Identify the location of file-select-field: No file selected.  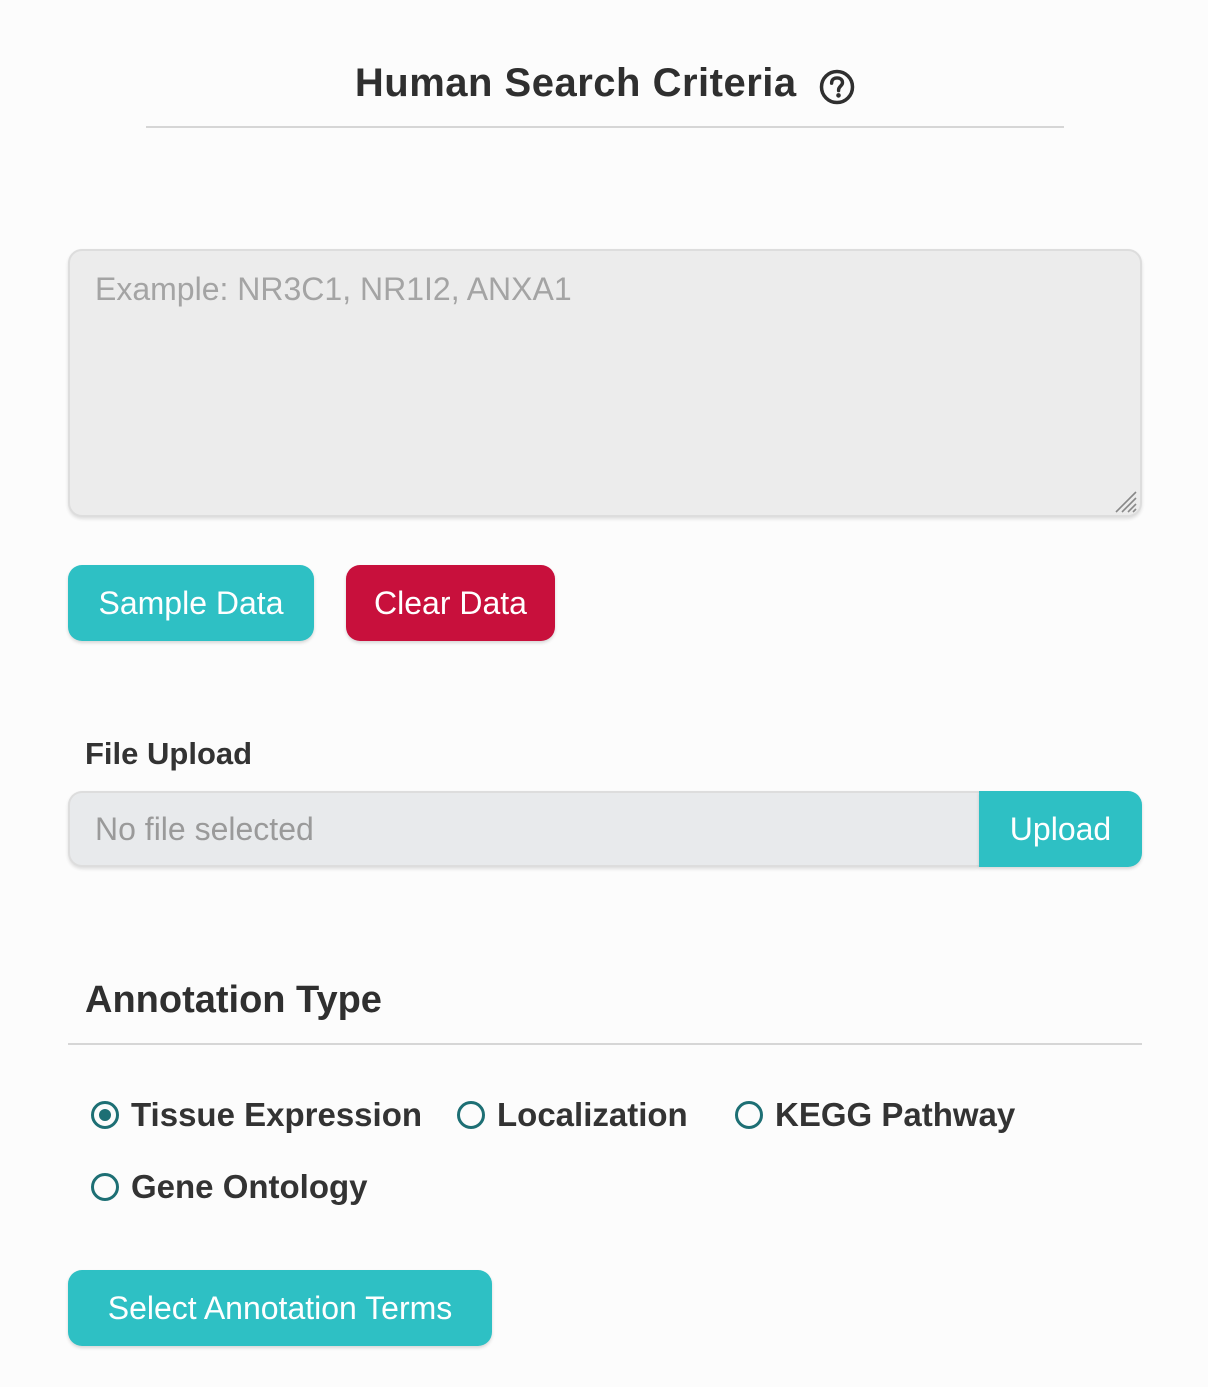
(523, 829).